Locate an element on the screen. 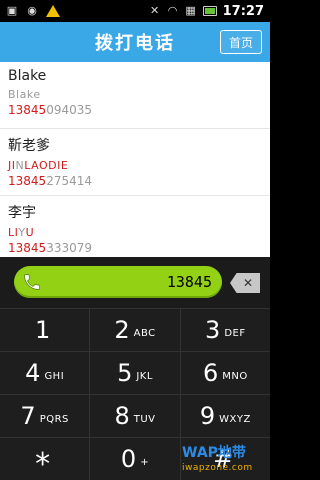 The width and height of the screenshot is (320, 480). keypad-row: * 0 + # is located at coordinates (135, 459).